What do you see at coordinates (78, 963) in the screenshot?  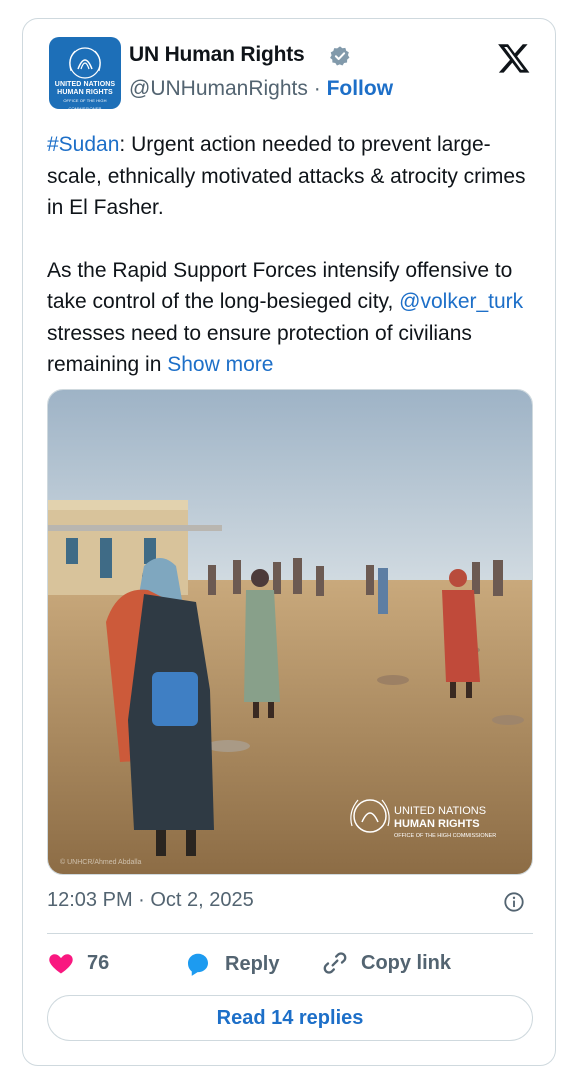 I see `like-button: 76` at bounding box center [78, 963].